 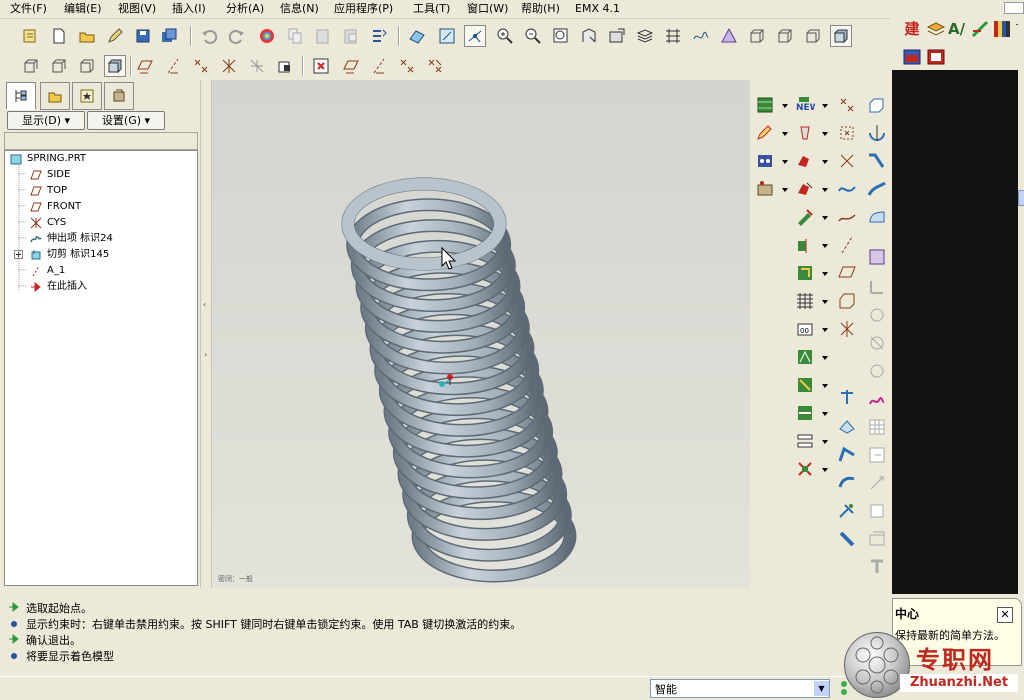 I want to click on datum-group-icon, so click(x=847, y=301).